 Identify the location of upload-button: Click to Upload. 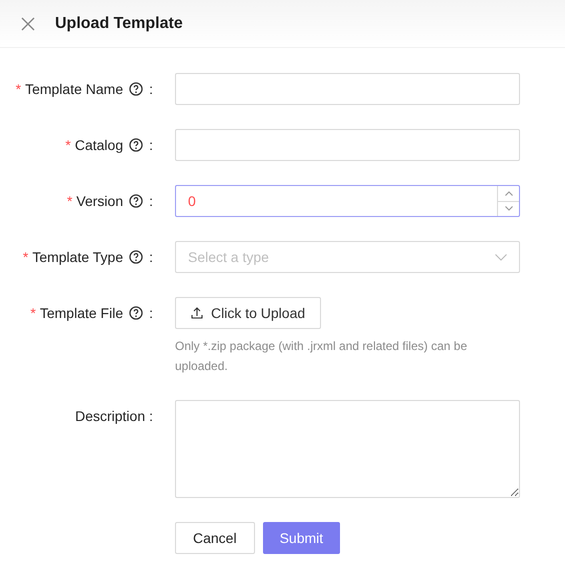
(248, 313).